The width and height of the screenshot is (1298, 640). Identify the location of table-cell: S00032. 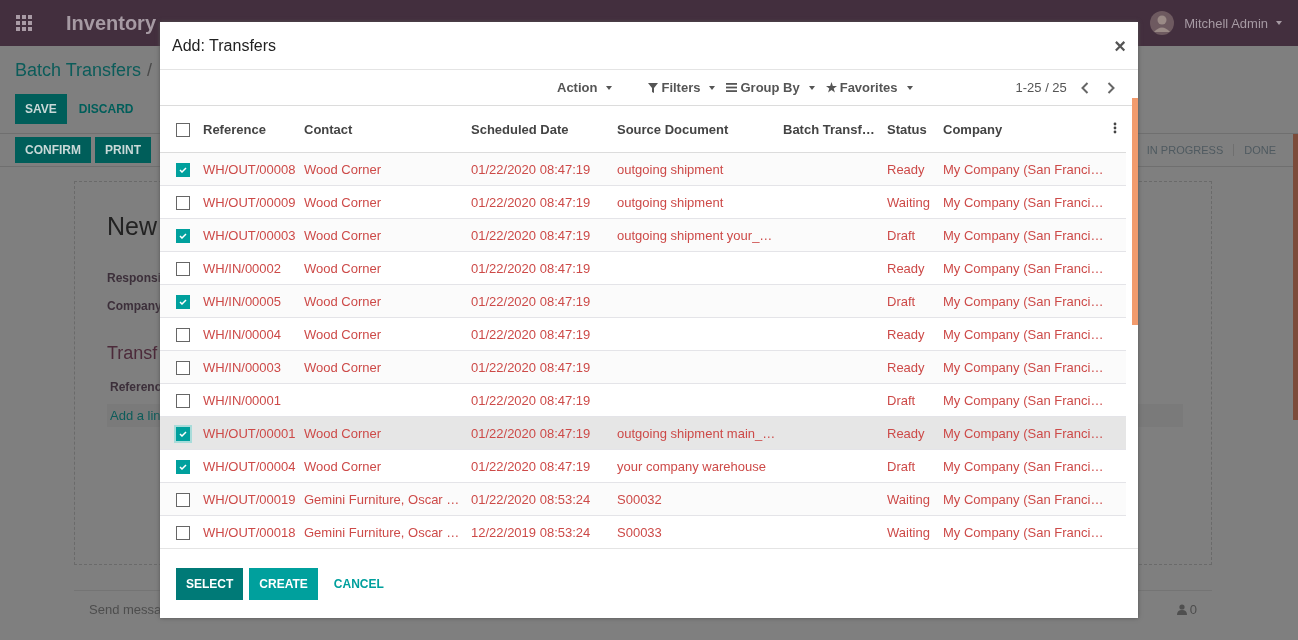
(639, 499).